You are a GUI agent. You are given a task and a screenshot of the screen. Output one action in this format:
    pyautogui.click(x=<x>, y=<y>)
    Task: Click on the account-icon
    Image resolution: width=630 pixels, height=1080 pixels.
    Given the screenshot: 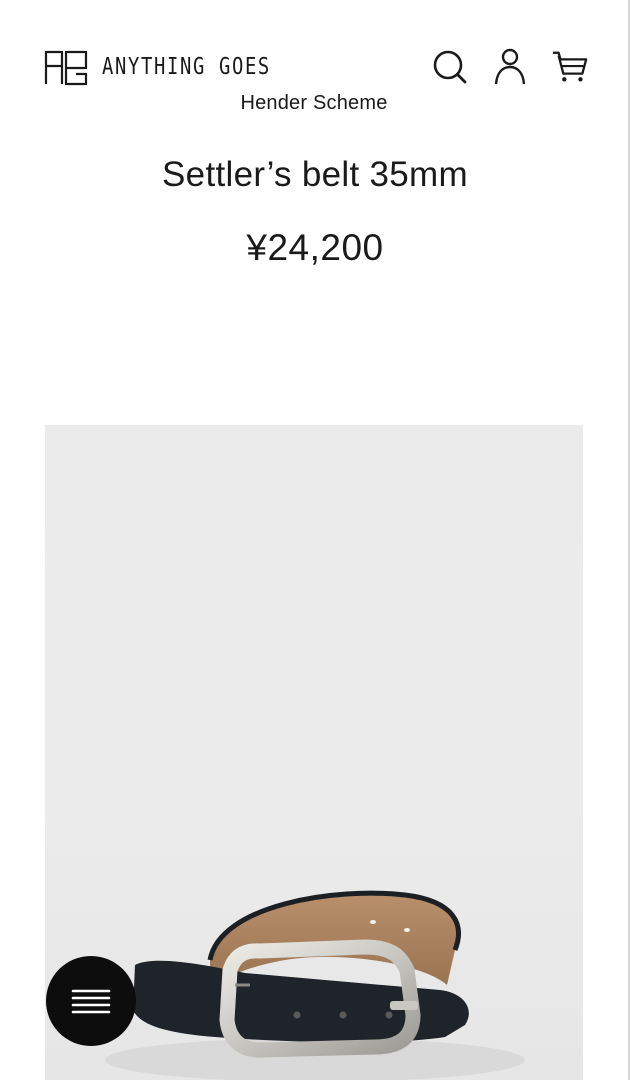 What is the action you would take?
    pyautogui.click(x=510, y=66)
    